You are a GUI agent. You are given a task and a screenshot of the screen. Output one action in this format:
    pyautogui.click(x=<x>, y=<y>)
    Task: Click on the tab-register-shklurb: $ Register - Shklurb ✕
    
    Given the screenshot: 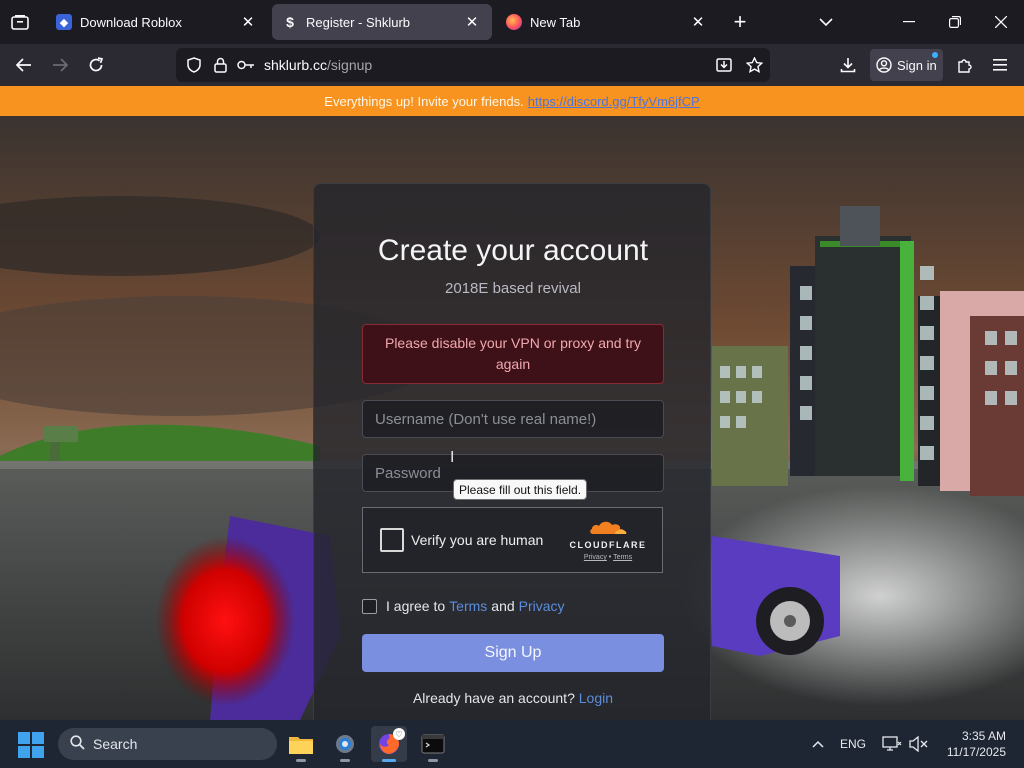 What is the action you would take?
    pyautogui.click(x=382, y=22)
    